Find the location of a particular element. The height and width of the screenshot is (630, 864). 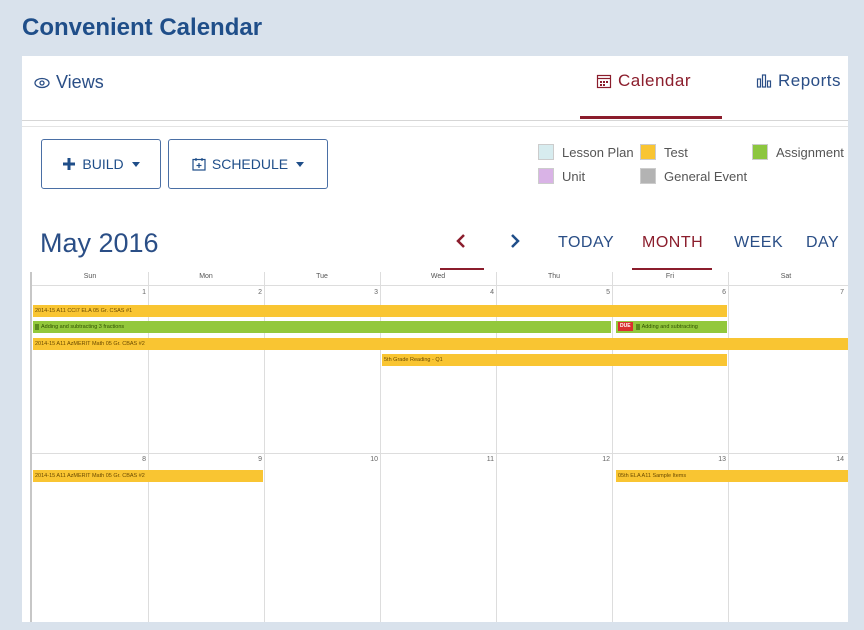

event-assignment: DUE Adding and subtracting is located at coordinates (671, 327).